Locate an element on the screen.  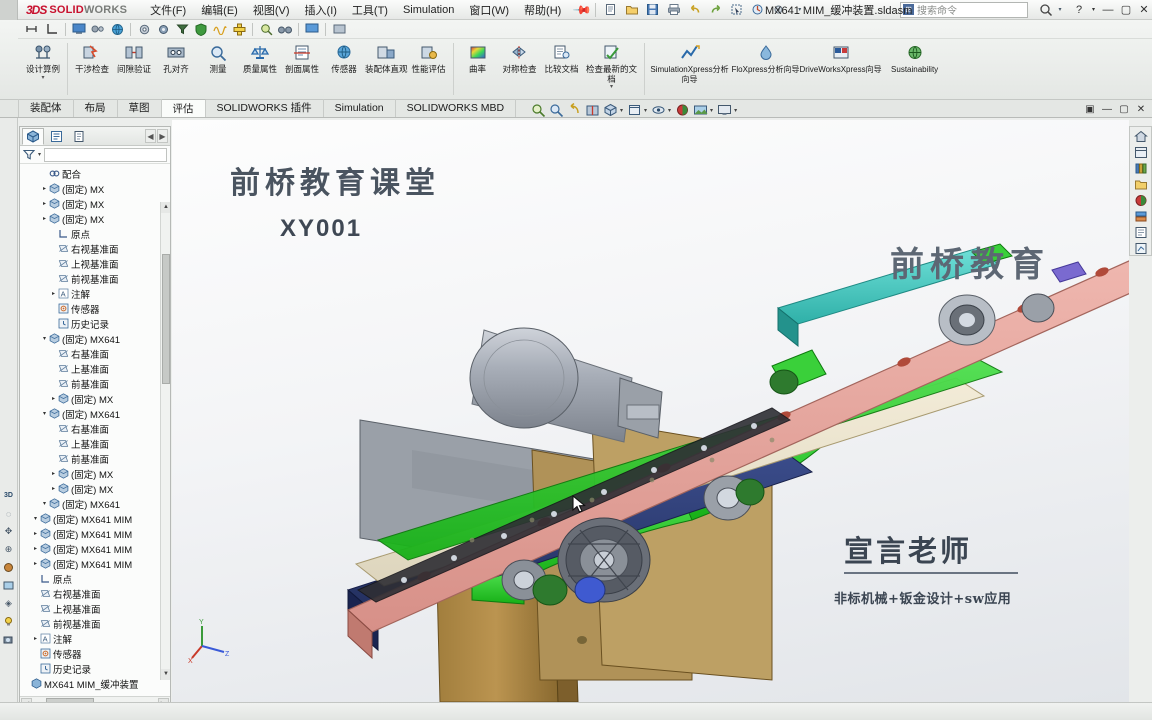
close-button: ✕ is located at coordinates (1144, 10).